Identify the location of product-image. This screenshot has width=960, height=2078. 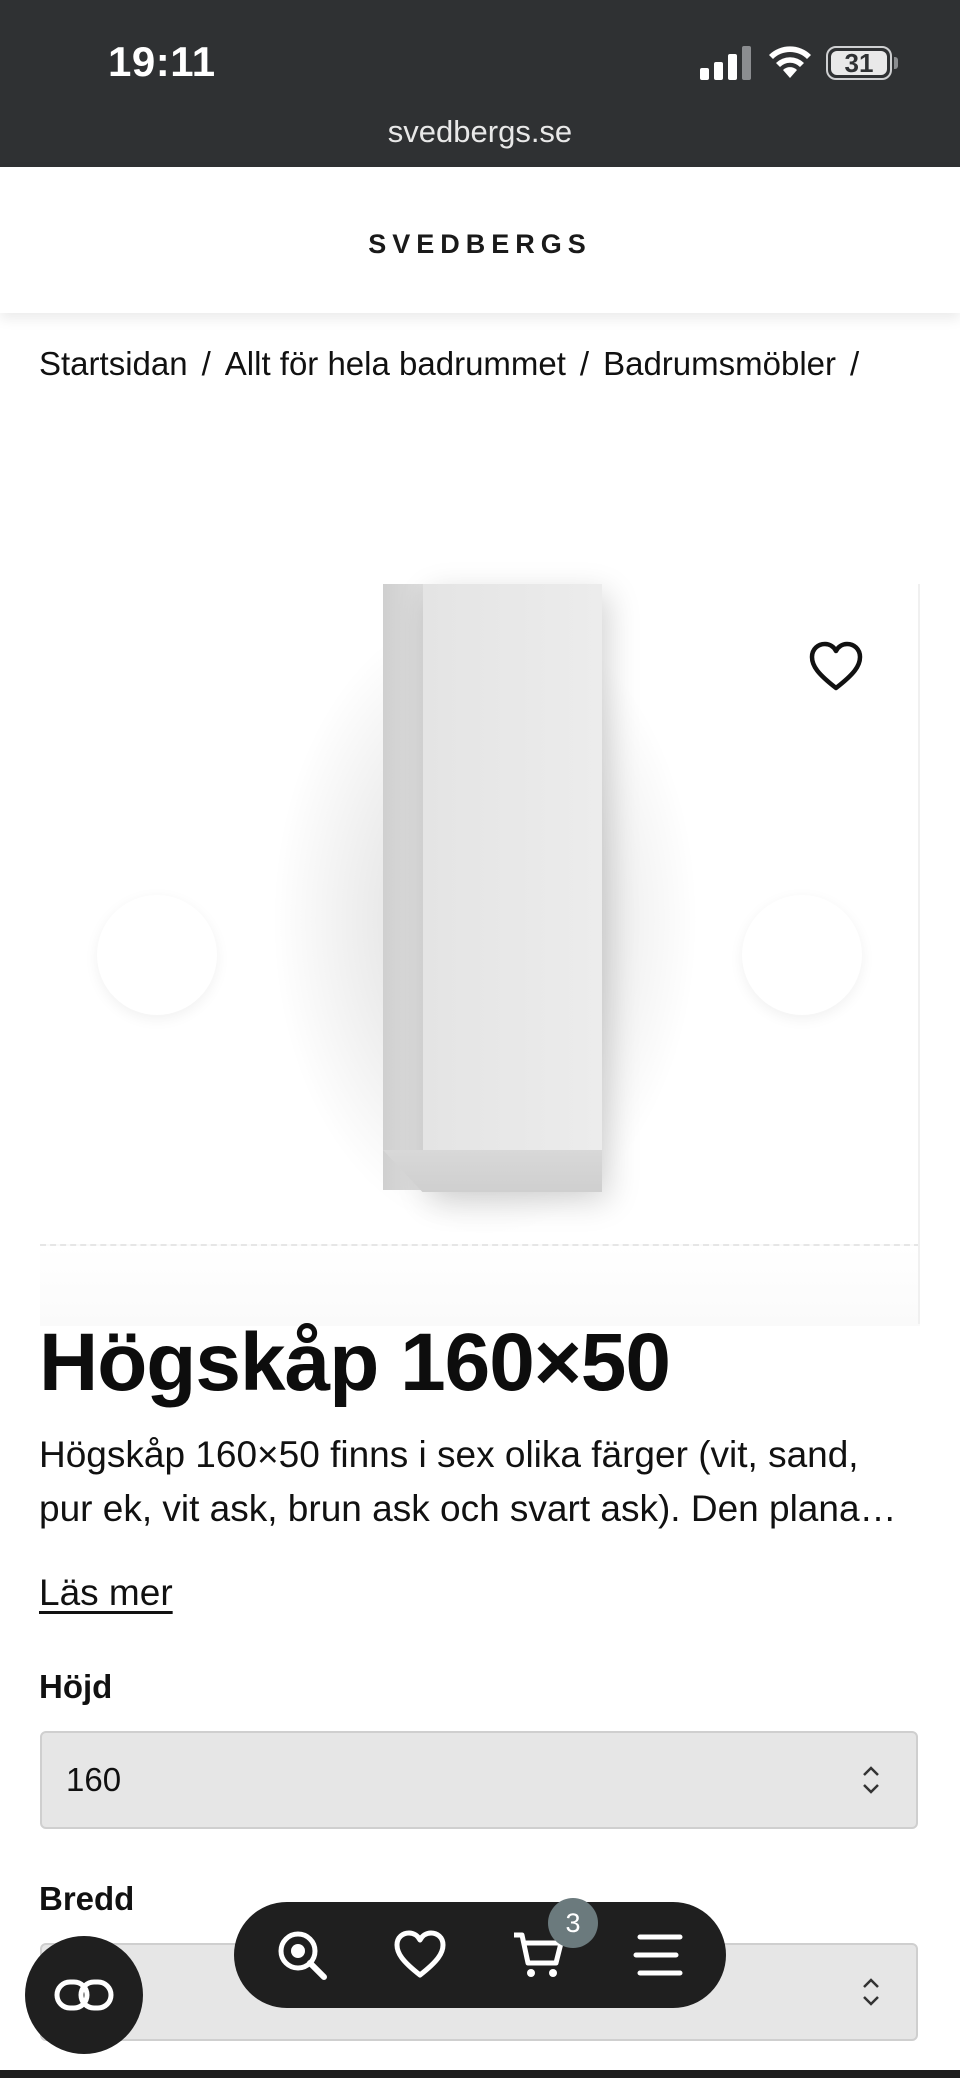
(512, 887).